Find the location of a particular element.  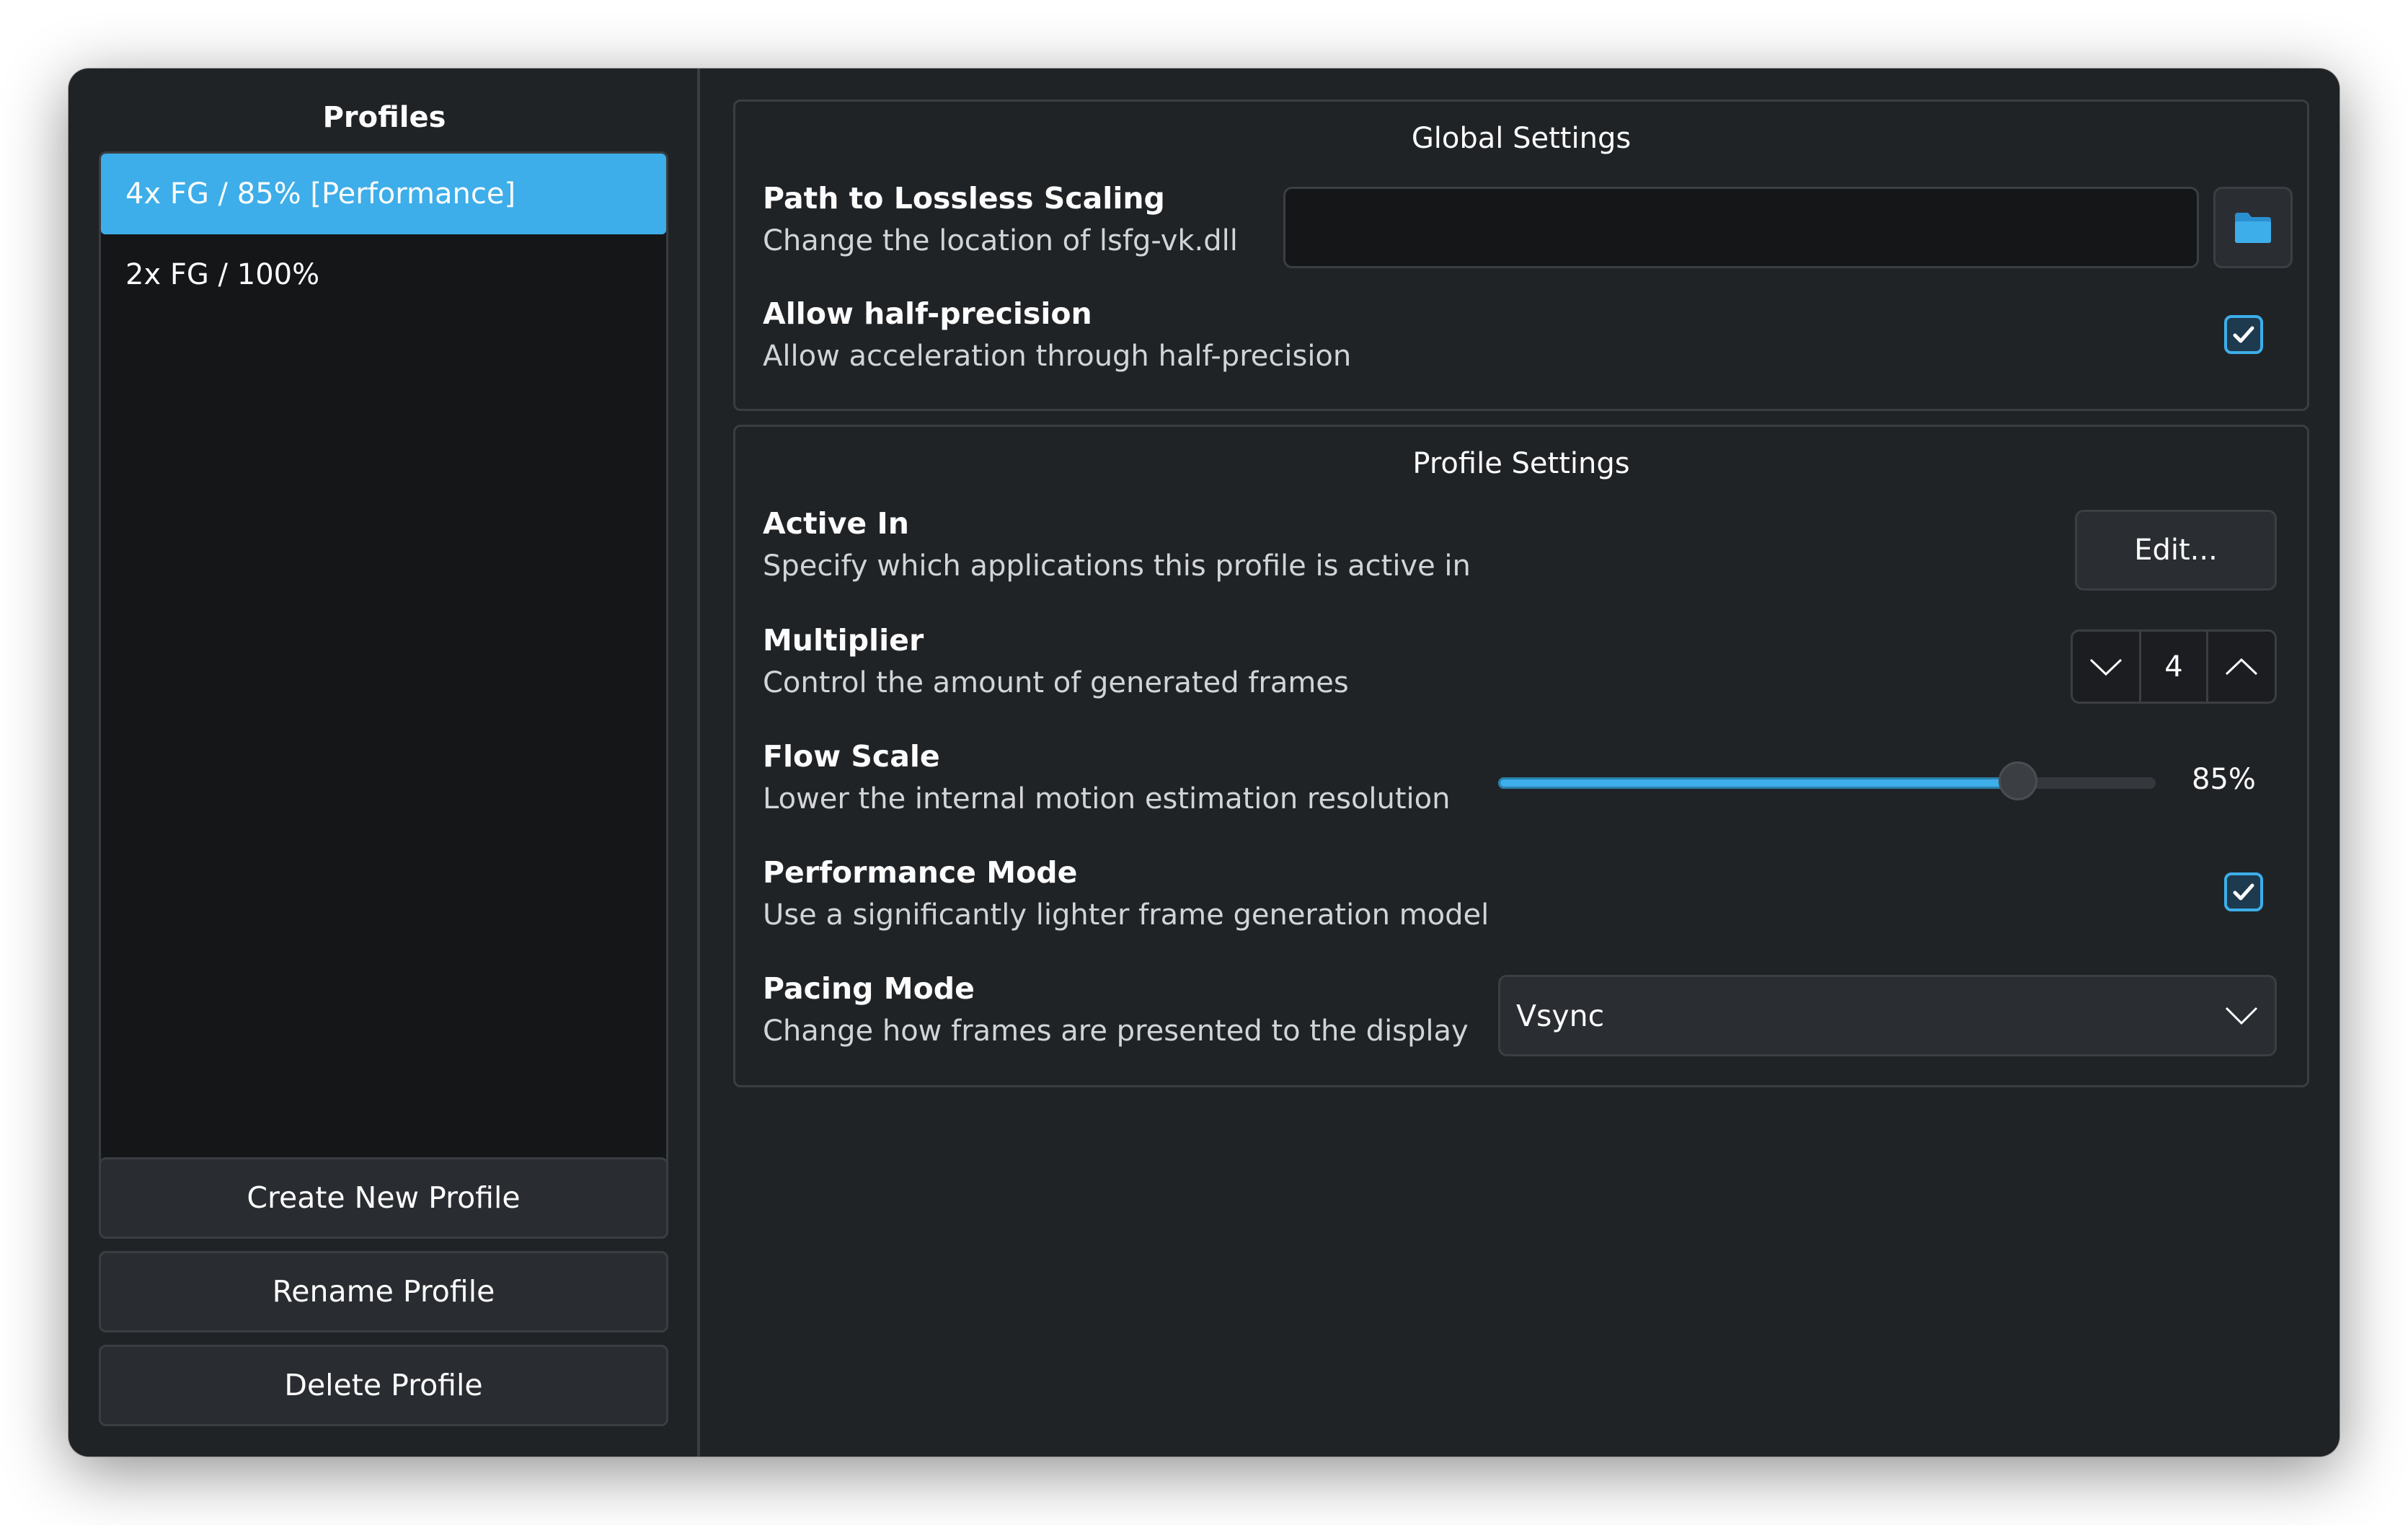

half-precision-title: Allow half-precision is located at coordinates (927, 313).